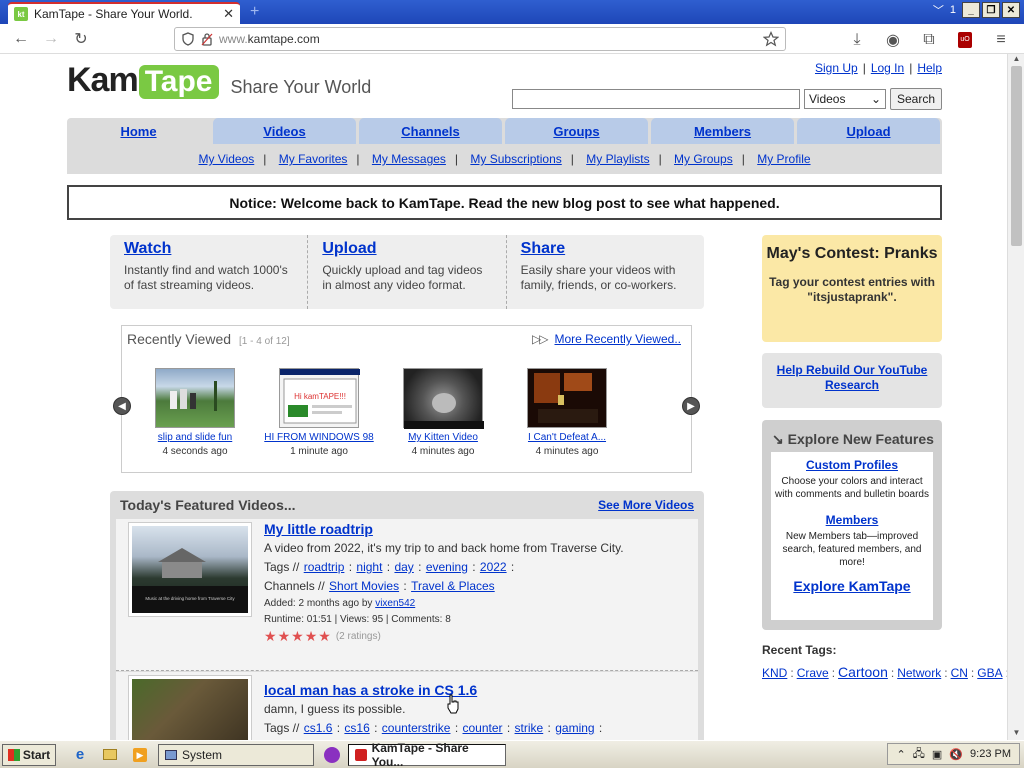 The image size is (1024, 769). What do you see at coordinates (110, 755) in the screenshot?
I see `folder-icon` at bounding box center [110, 755].